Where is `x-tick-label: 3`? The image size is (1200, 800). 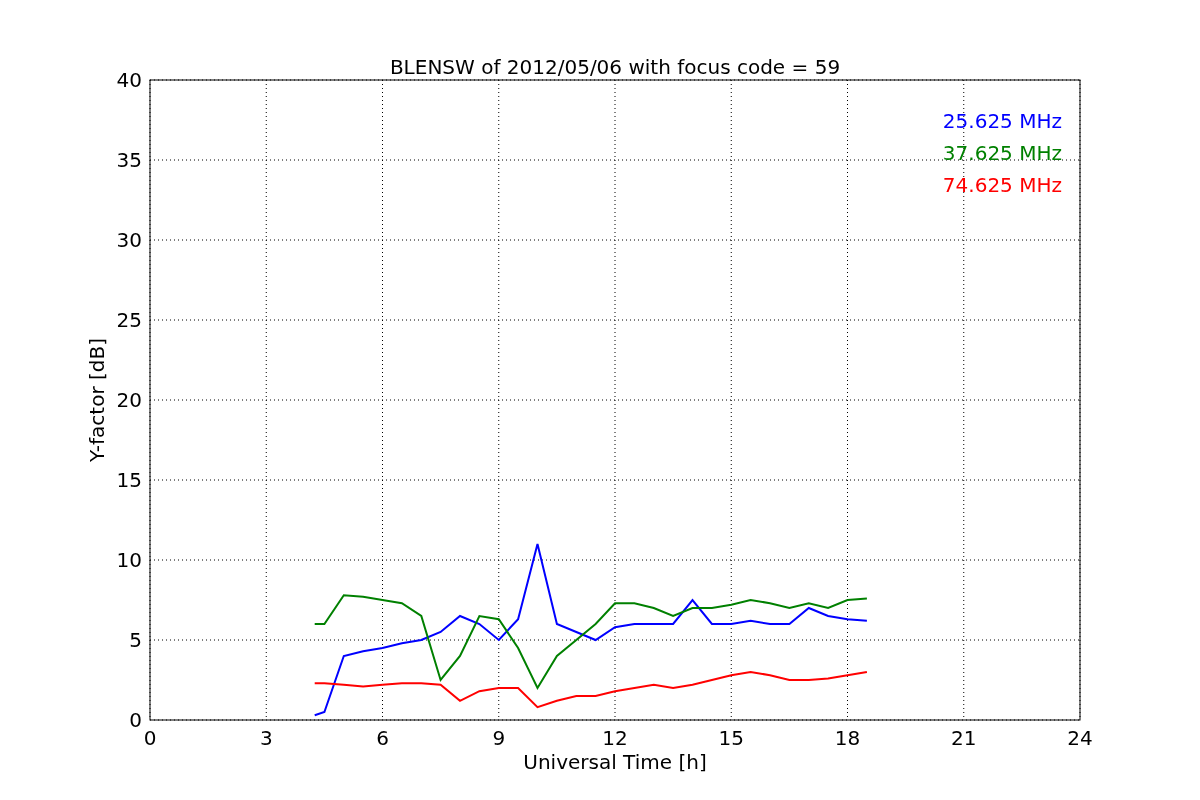
x-tick-label: 3 is located at coordinates (266, 738).